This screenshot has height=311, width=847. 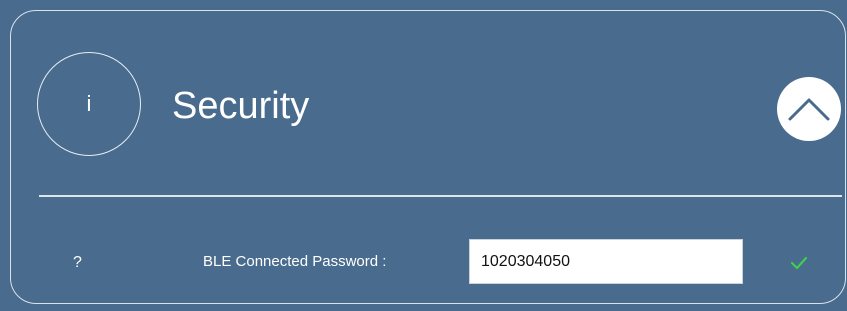 I want to click on info-icon-glyph: i, so click(x=89, y=103).